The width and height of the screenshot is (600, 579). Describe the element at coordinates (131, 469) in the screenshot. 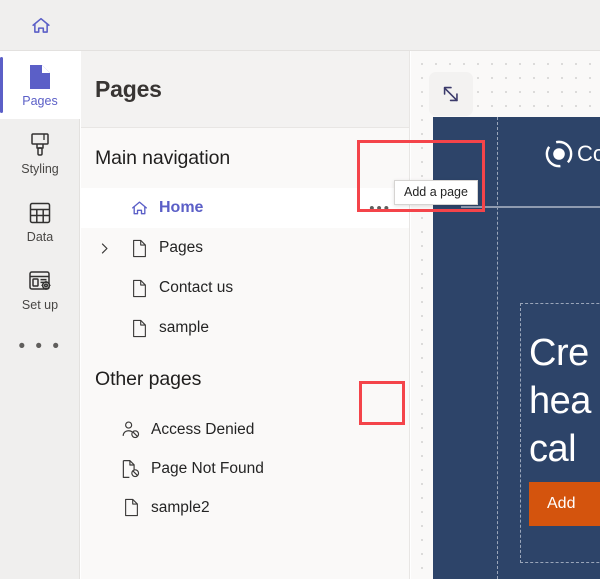

I see `page-blocked-icon` at that location.